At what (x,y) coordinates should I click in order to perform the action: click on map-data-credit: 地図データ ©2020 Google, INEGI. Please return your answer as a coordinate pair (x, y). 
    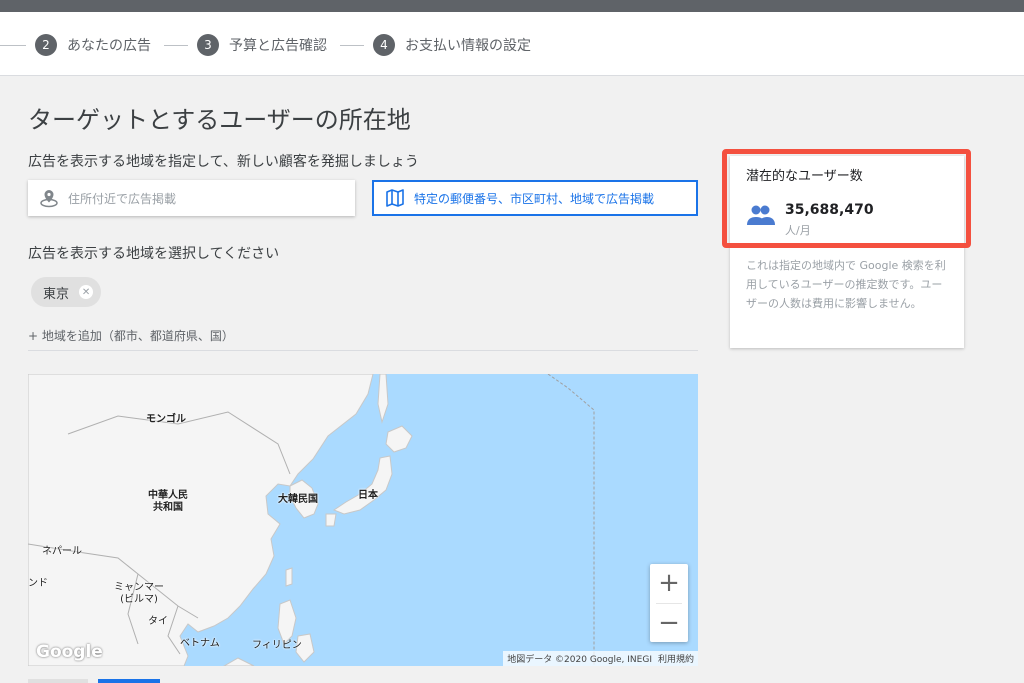
    Looking at the image, I should click on (579, 660).